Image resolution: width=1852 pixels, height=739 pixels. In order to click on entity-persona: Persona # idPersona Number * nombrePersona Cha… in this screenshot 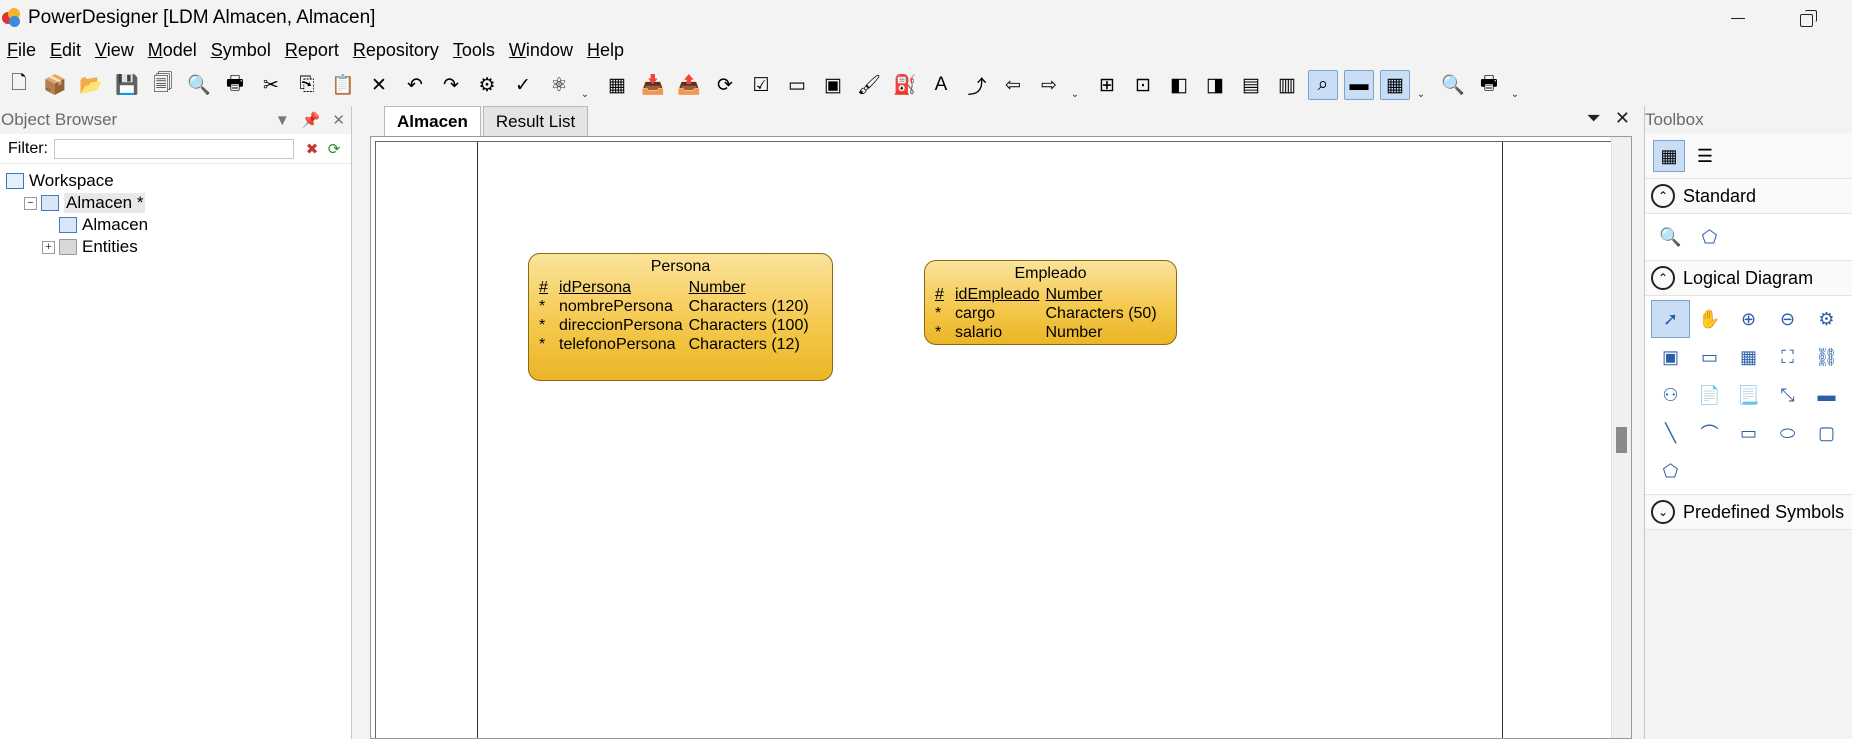, I will do `click(680, 317)`.